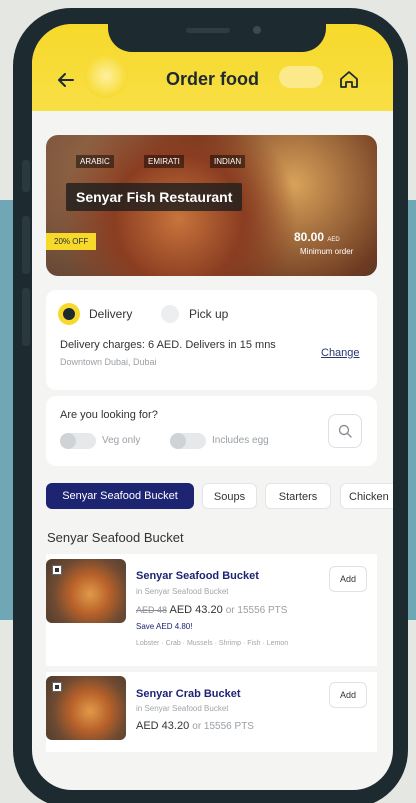 The height and width of the screenshot is (803, 416). I want to click on minimum-order-currency: AED, so click(333, 240).